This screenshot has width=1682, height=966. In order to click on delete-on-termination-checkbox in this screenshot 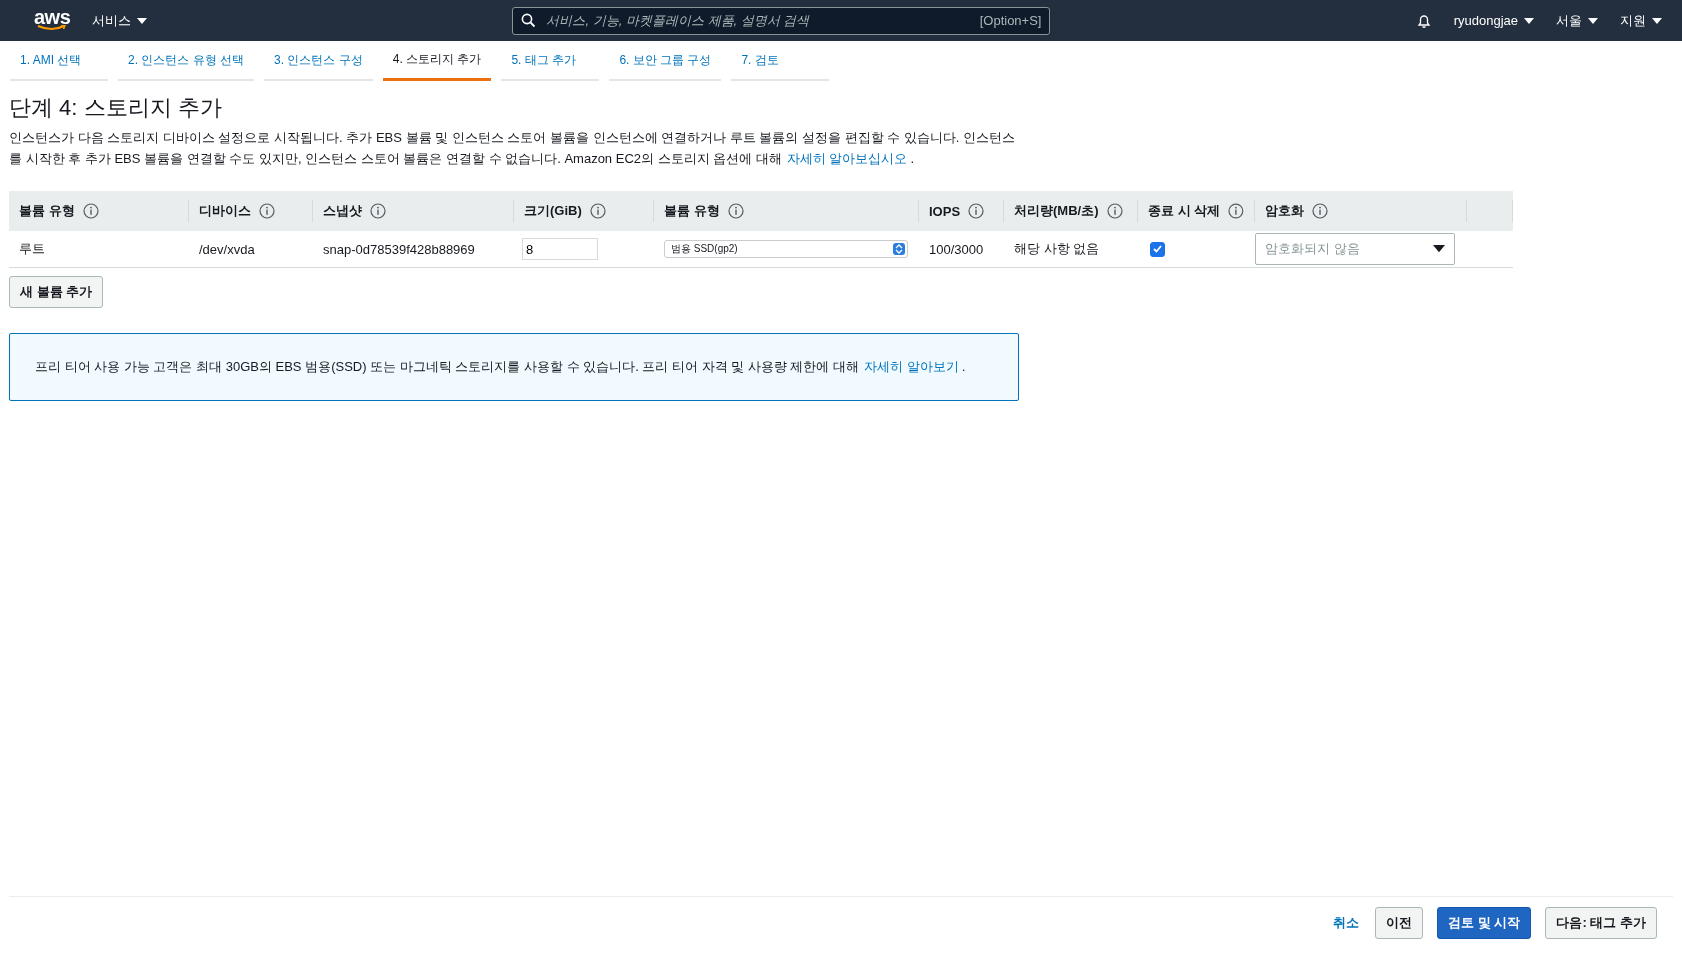, I will do `click(1157, 249)`.